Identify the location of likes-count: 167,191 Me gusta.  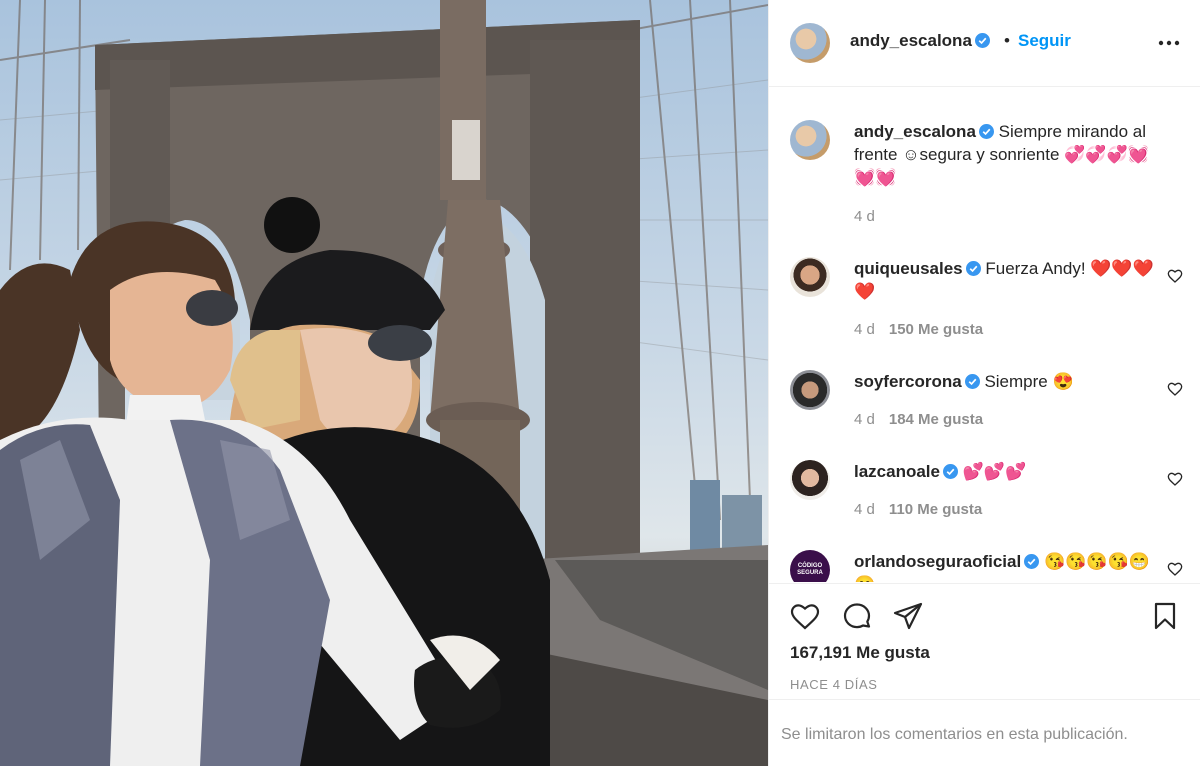
(860, 653).